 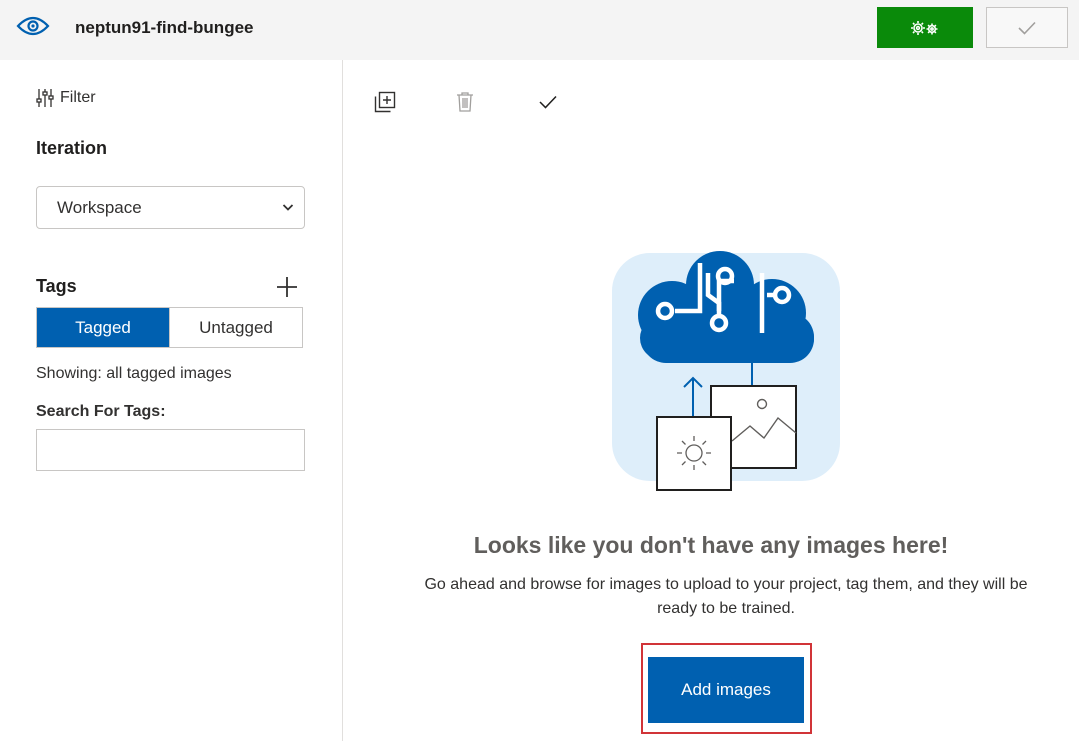 I want to click on chevron-down-icon, so click(x=288, y=207).